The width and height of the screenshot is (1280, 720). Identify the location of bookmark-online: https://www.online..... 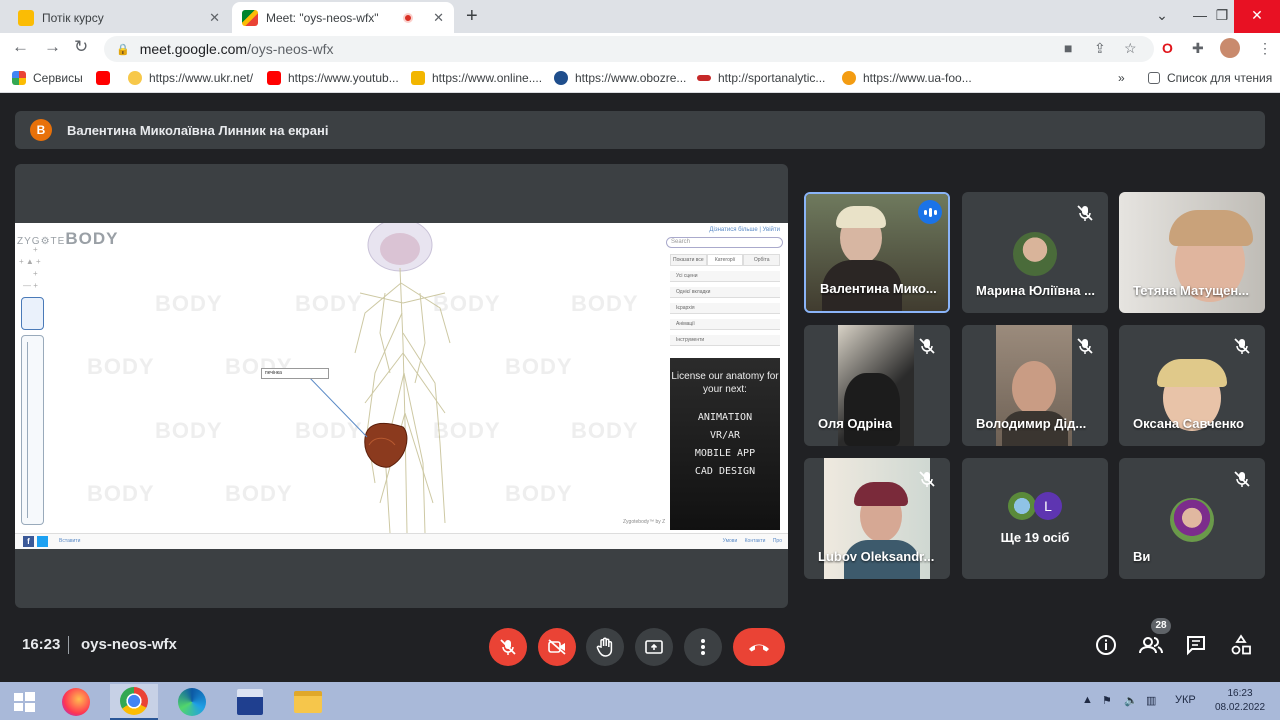
(476, 78).